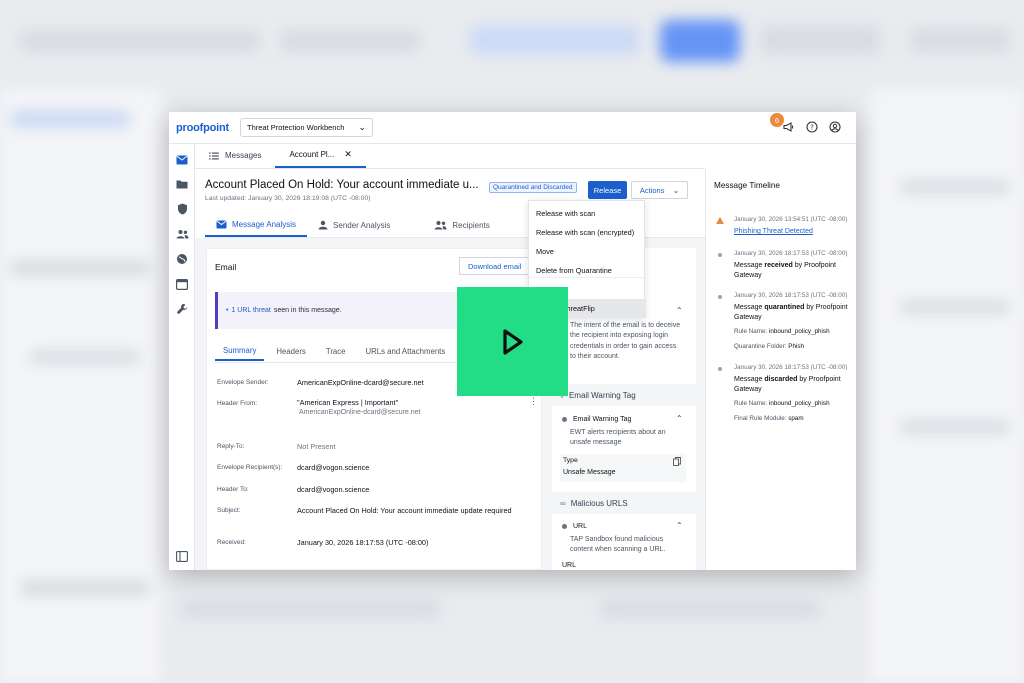 The image size is (1024, 683). Describe the element at coordinates (602, 419) in the screenshot. I see `ewt-item-title-text: Email Warning Tag` at that location.